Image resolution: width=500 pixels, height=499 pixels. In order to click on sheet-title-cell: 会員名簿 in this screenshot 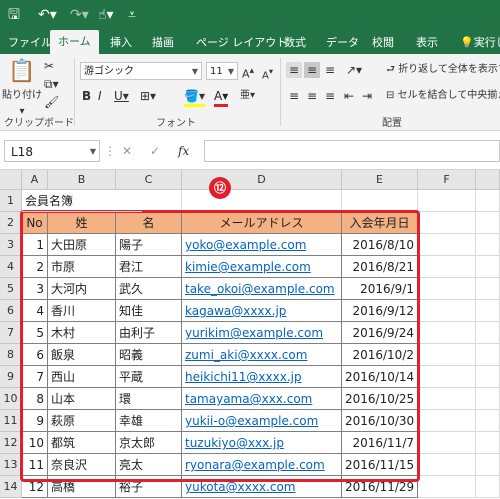, I will do `click(82, 201)`.